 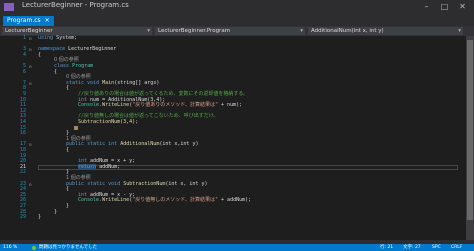 I want to click on column-indicator: 文字: 27, so click(x=412, y=247).